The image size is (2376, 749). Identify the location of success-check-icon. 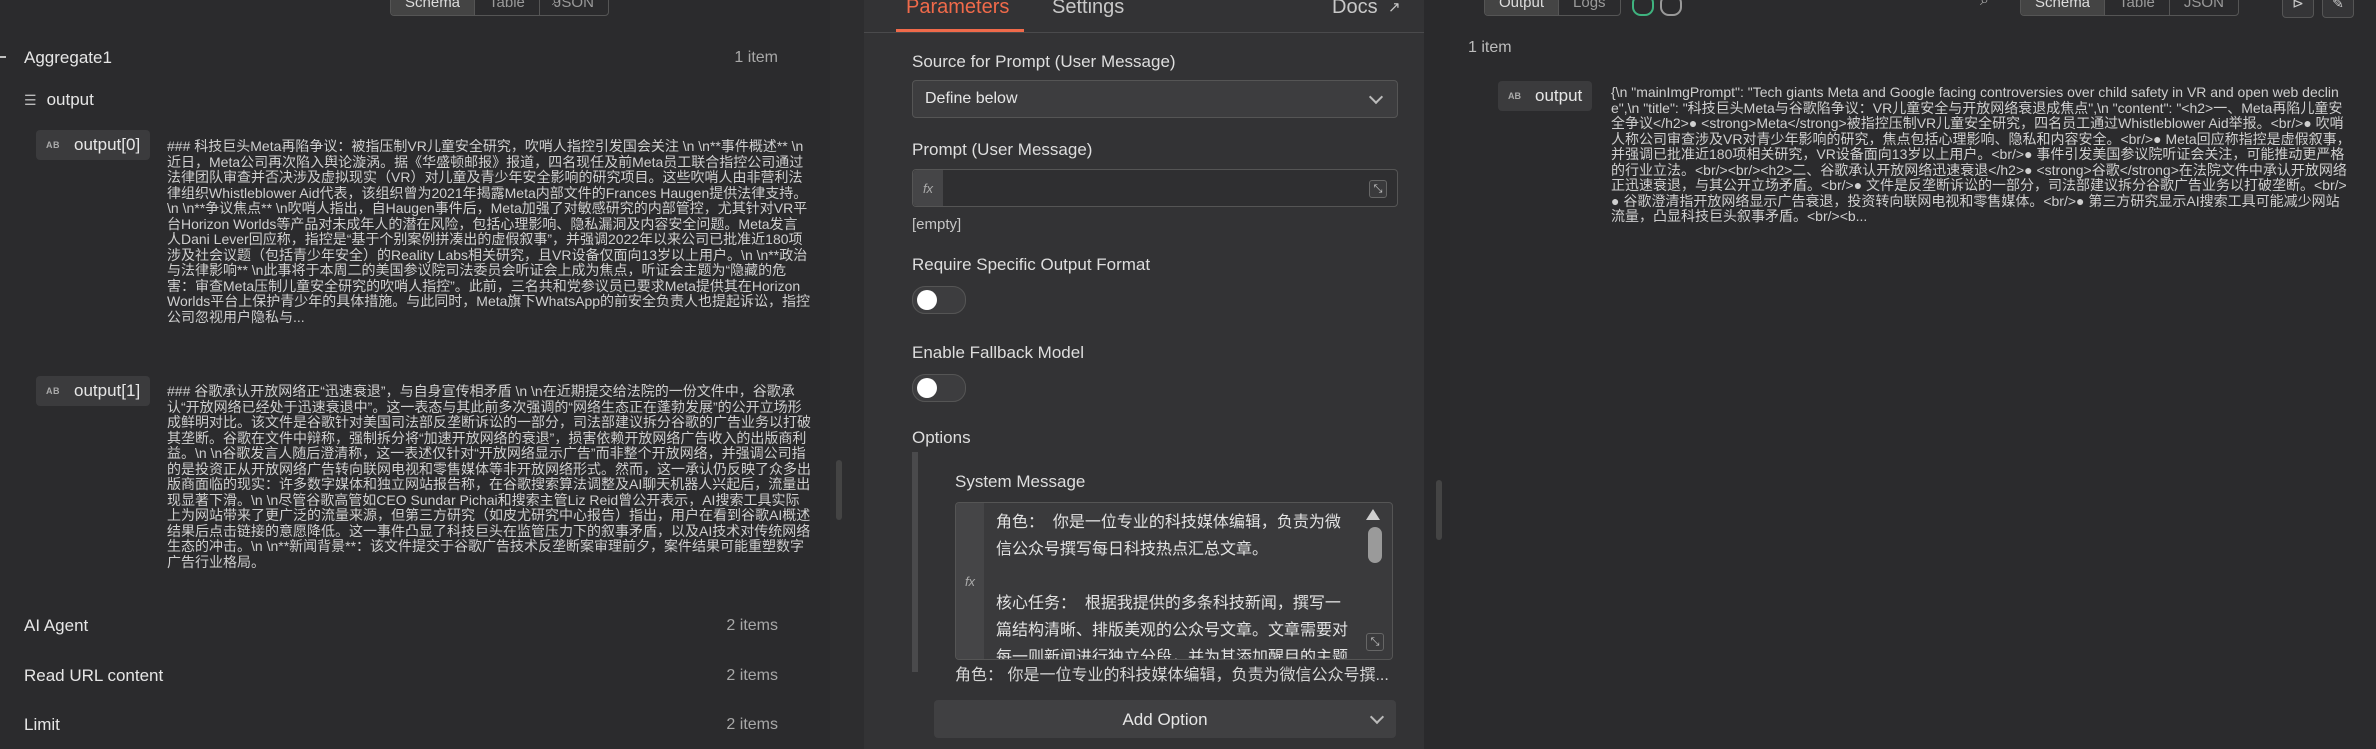
(1643, 8).